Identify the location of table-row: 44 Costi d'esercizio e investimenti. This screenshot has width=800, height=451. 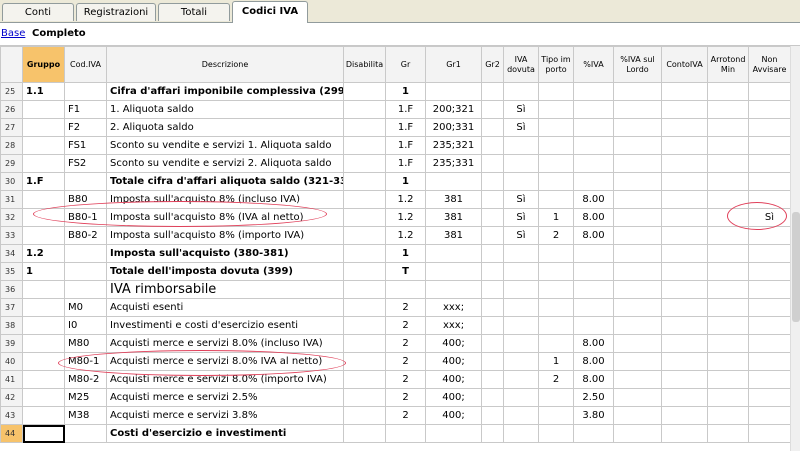
(395, 433).